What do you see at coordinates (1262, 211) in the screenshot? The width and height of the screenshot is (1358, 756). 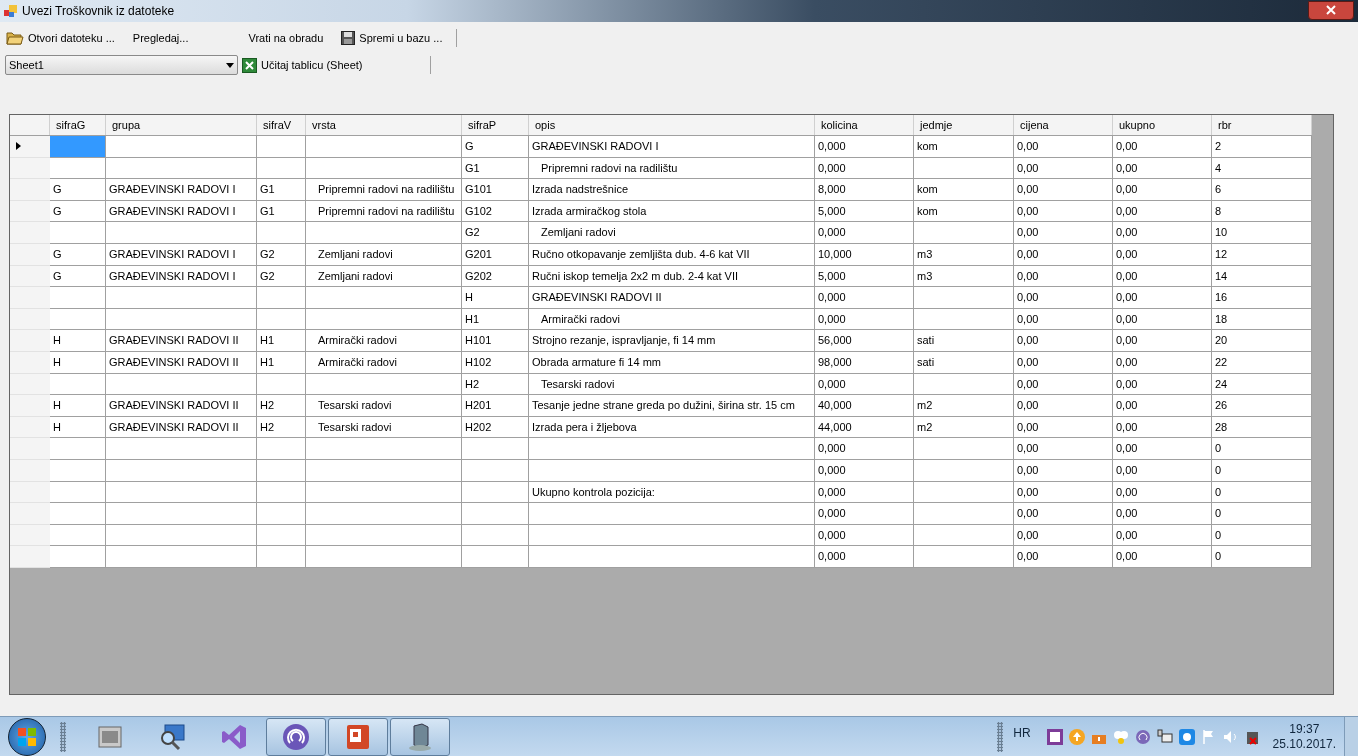 I see `table-cell: 8` at bounding box center [1262, 211].